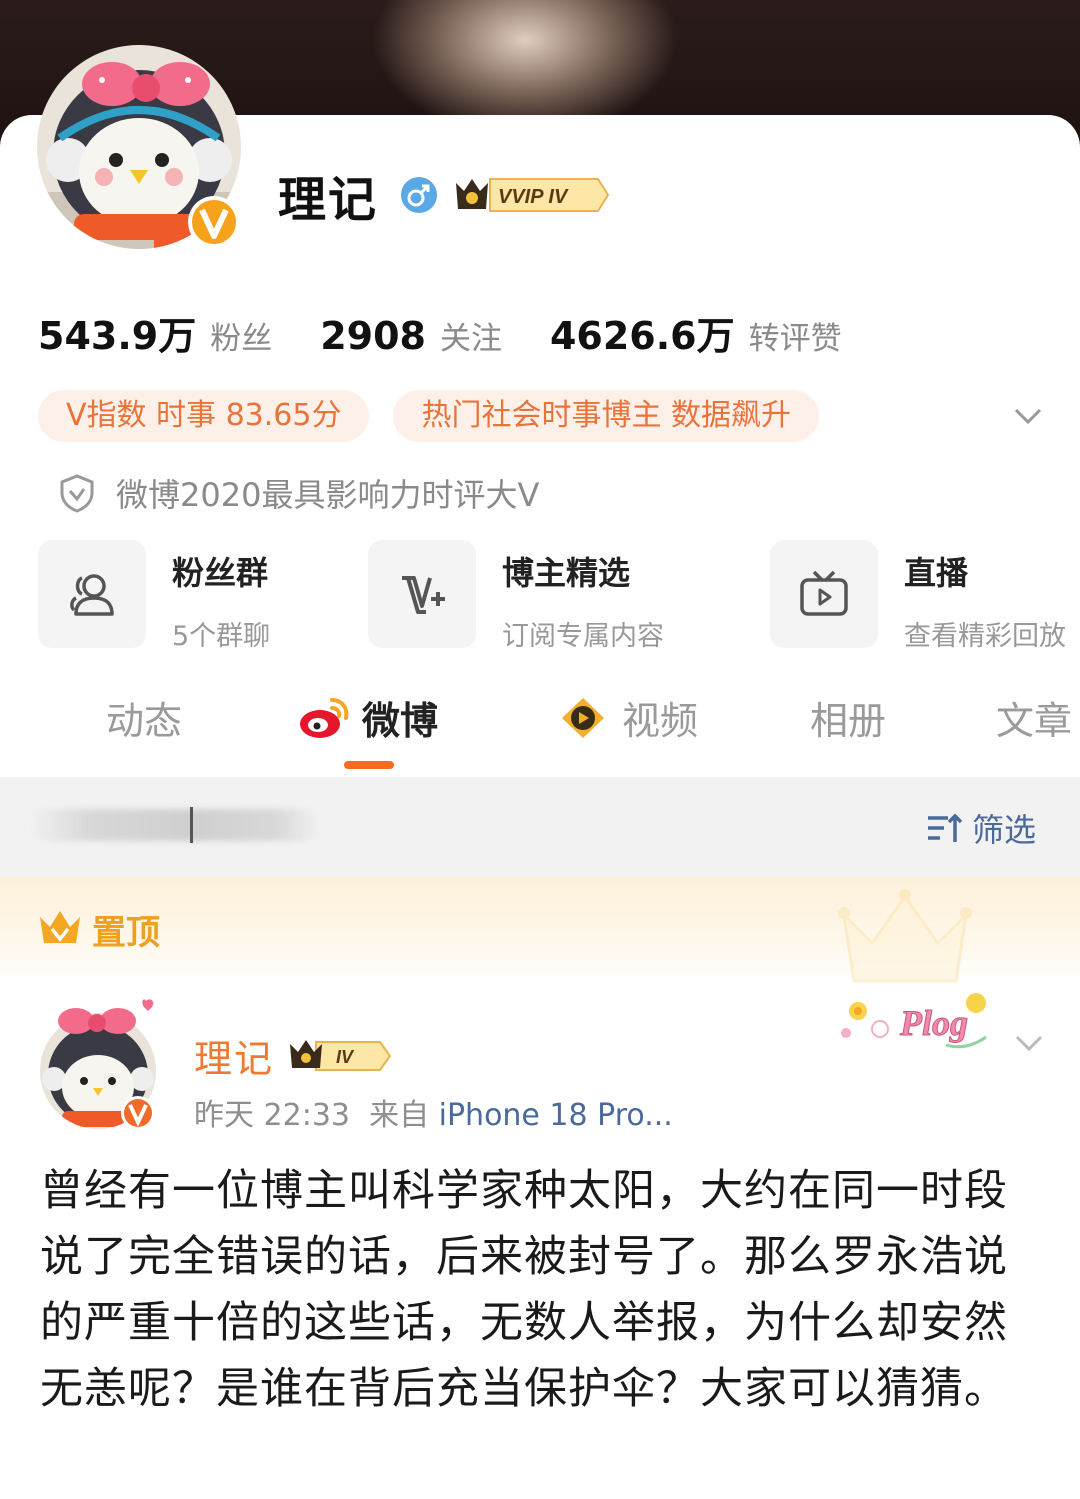 The height and width of the screenshot is (1499, 1080). Describe the element at coordinates (324, 717) in the screenshot. I see `weibo-logo-icon` at that location.